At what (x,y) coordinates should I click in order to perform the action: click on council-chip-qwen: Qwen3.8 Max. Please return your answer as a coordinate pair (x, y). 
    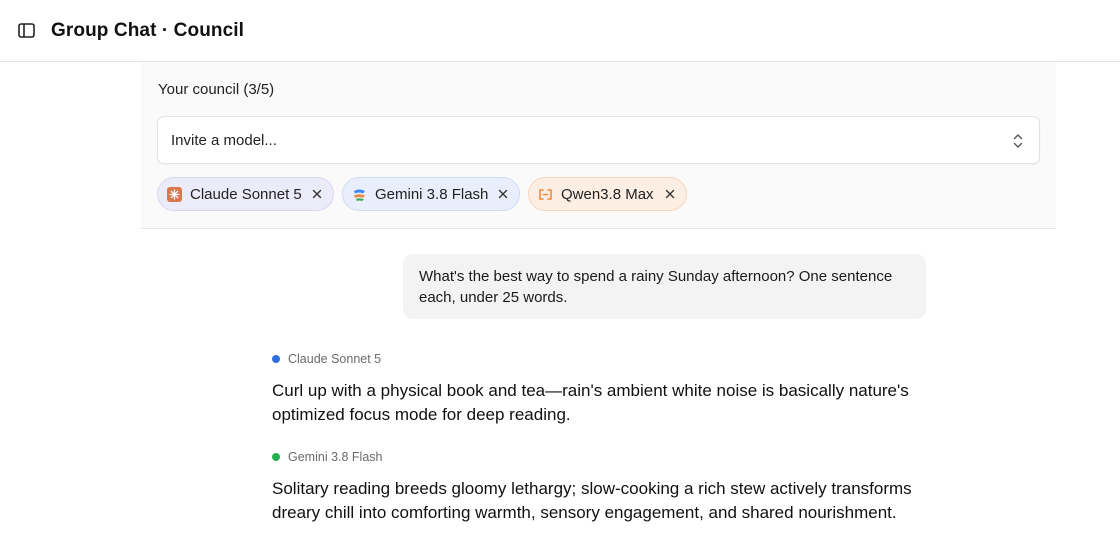
    Looking at the image, I should click on (607, 194).